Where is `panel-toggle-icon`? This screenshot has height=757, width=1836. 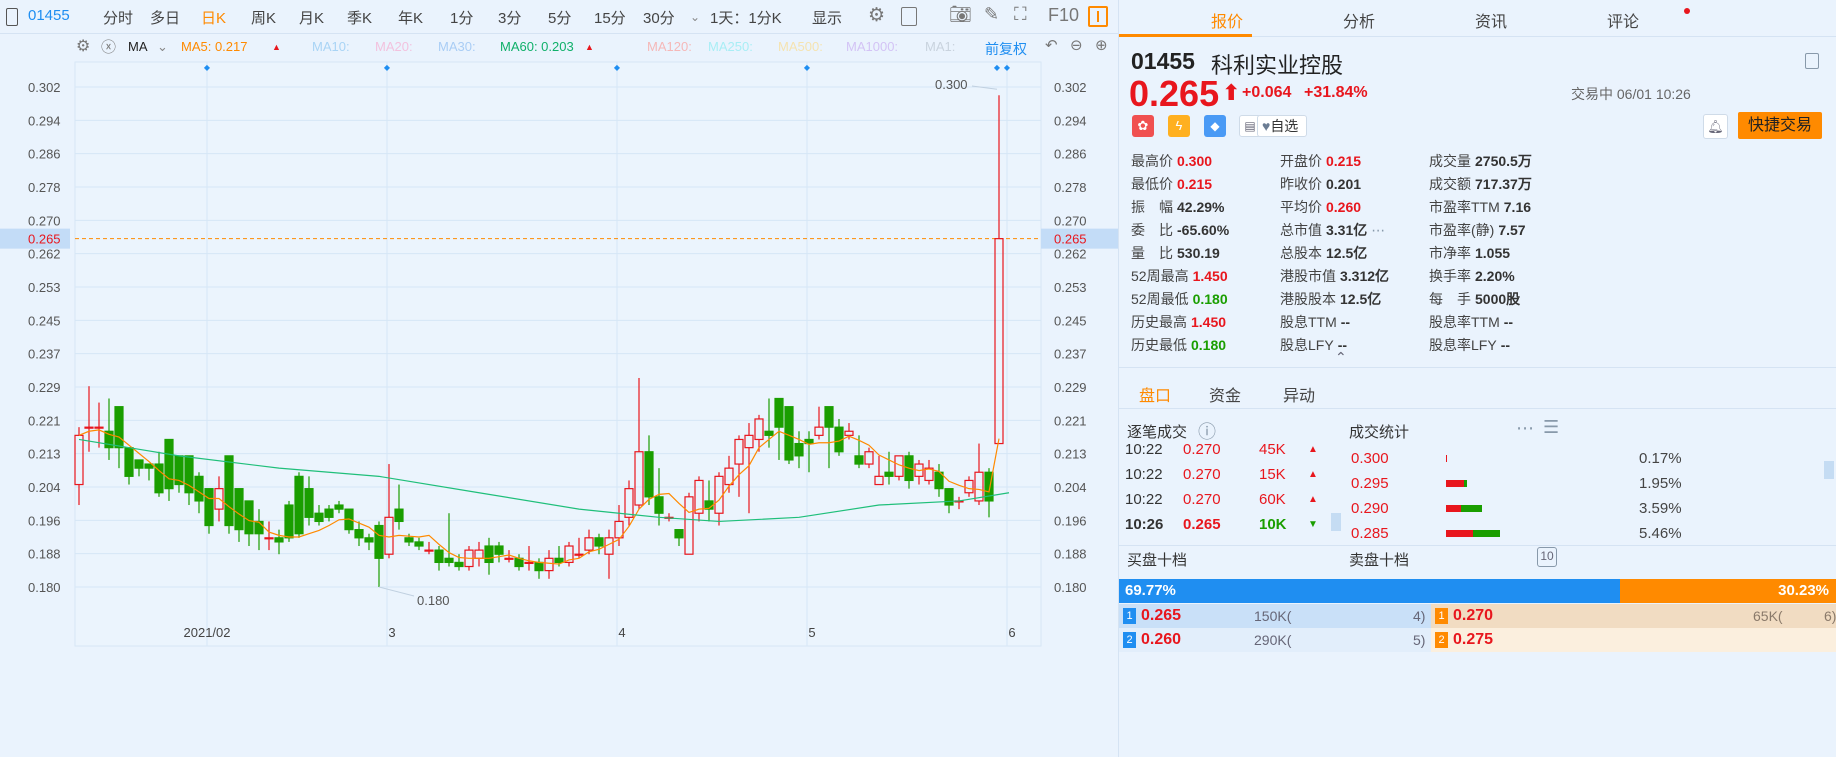 panel-toggle-icon is located at coordinates (1098, 16).